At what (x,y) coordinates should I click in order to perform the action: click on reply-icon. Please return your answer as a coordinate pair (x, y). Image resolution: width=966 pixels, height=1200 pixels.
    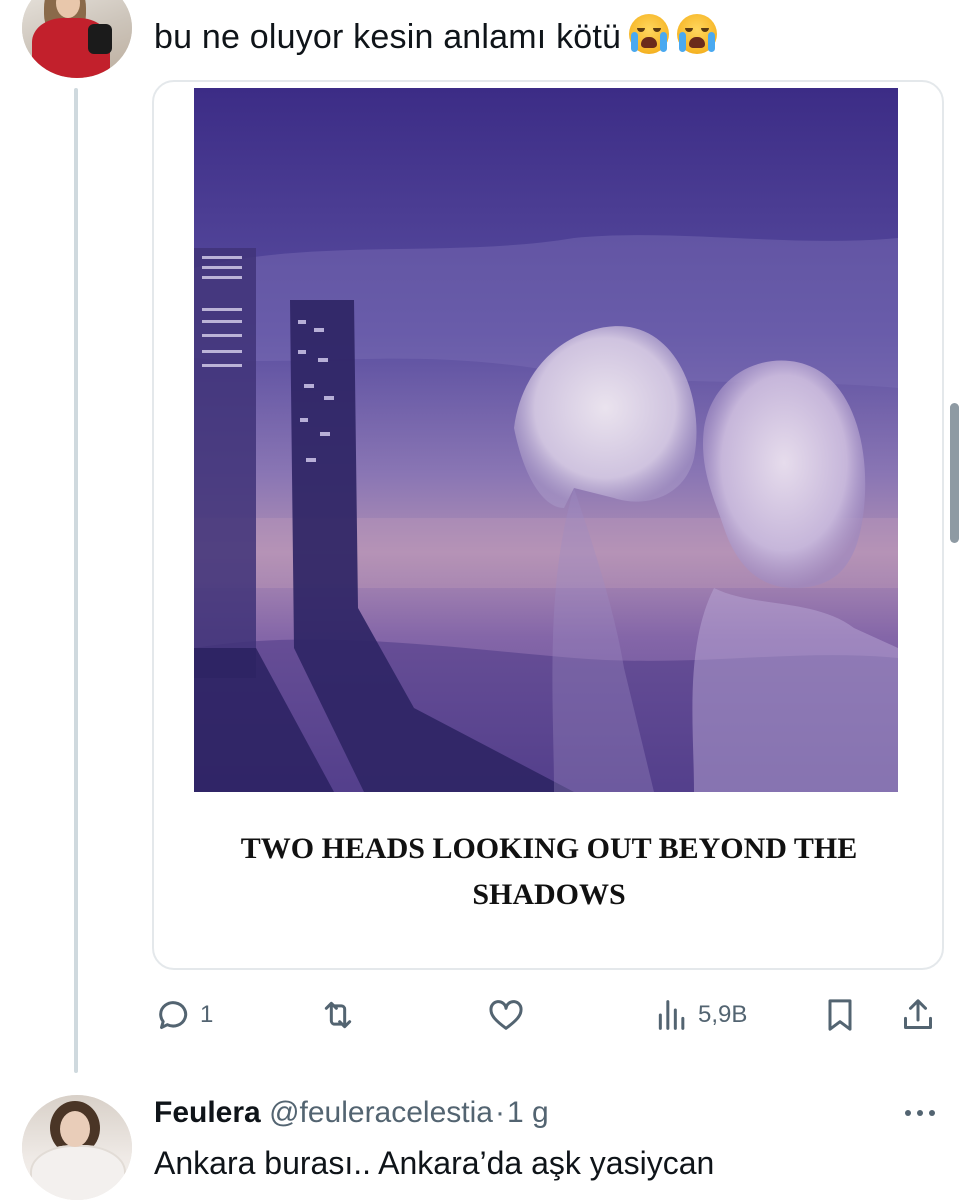
    Looking at the image, I should click on (173, 1015).